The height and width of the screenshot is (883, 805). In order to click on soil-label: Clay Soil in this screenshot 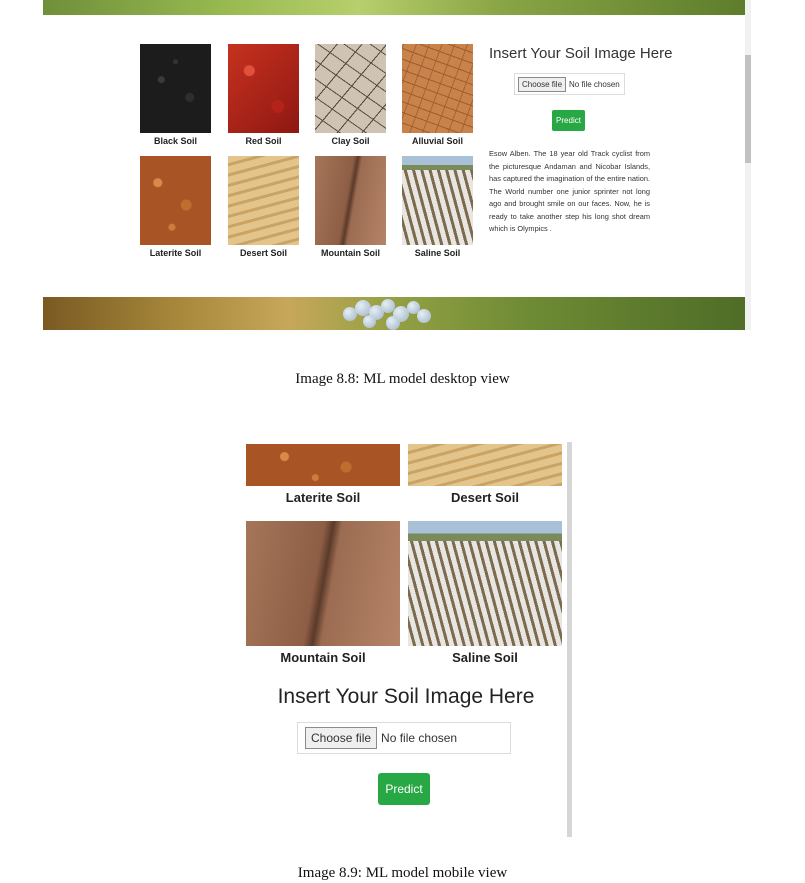, I will do `click(350, 141)`.